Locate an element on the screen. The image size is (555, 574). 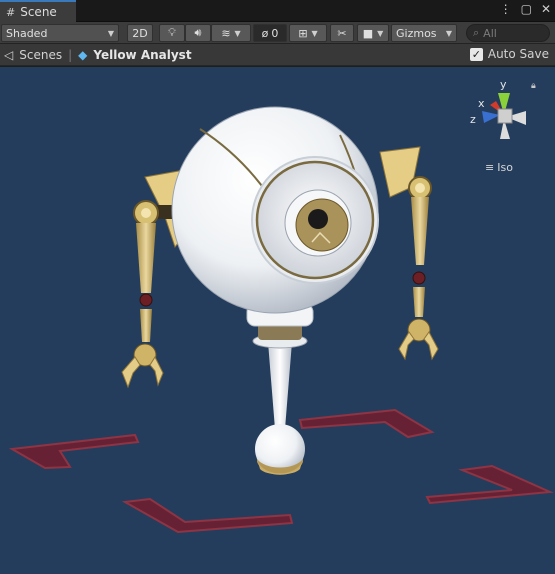
scene-search-input: ⌕ All is located at coordinates (508, 33).